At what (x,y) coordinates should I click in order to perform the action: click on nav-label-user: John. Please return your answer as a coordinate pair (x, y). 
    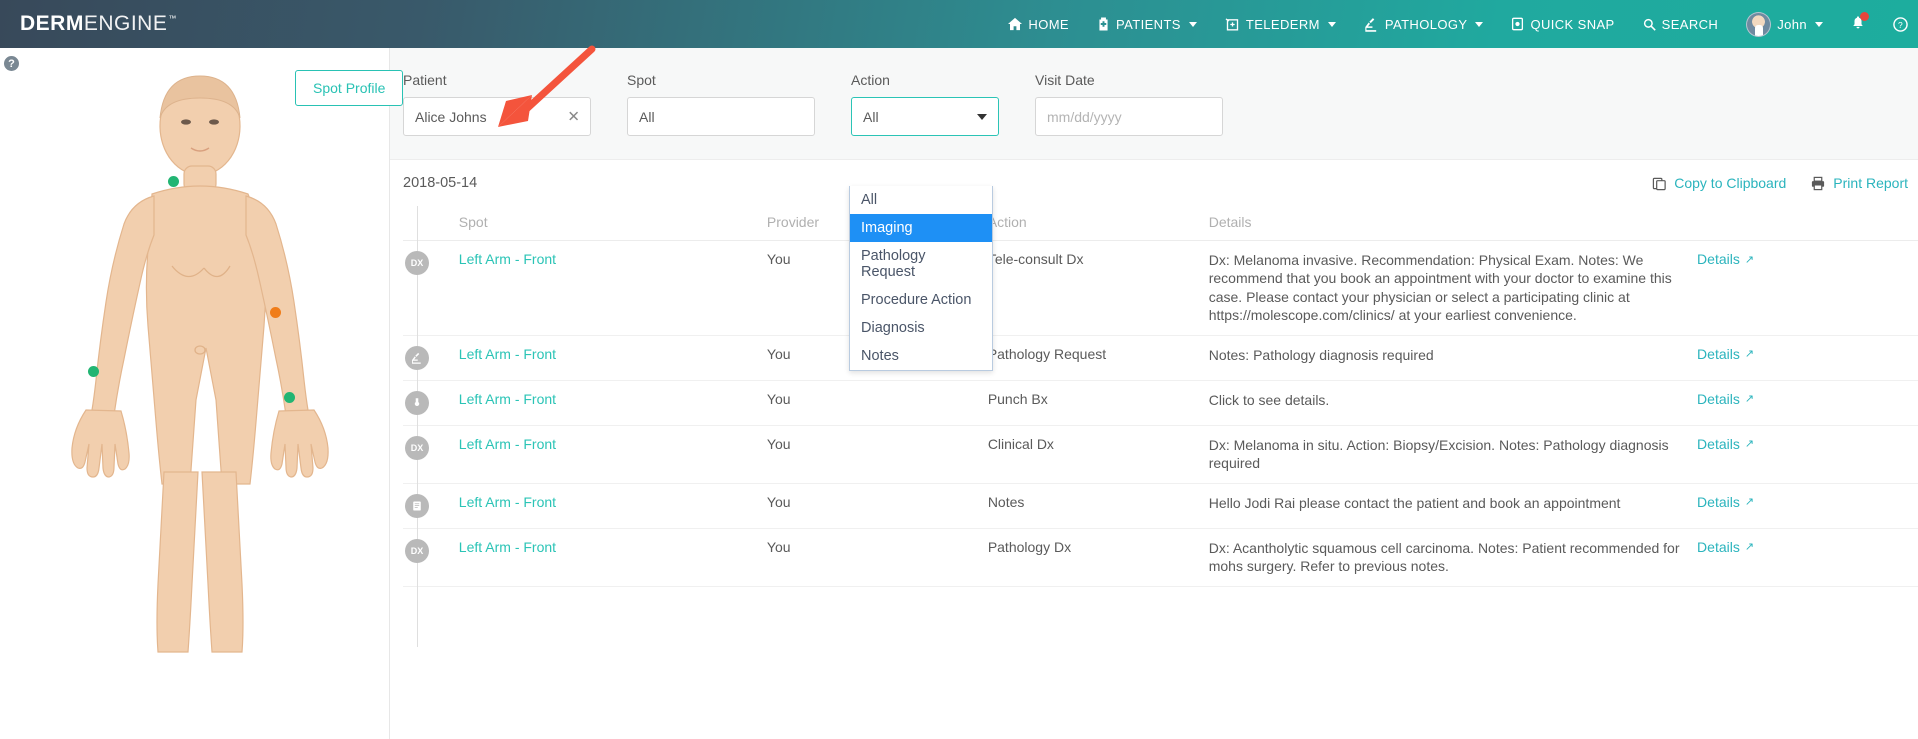
    Looking at the image, I should click on (1792, 24).